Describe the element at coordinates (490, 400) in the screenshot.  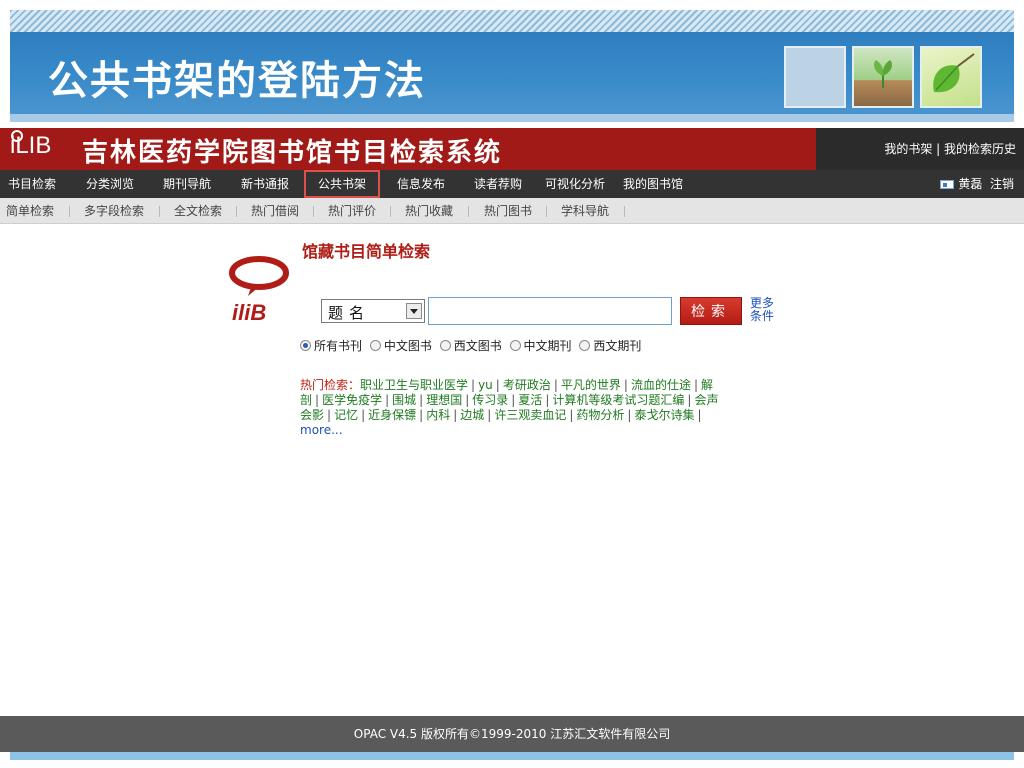
I see `hot-term: 传习录` at that location.